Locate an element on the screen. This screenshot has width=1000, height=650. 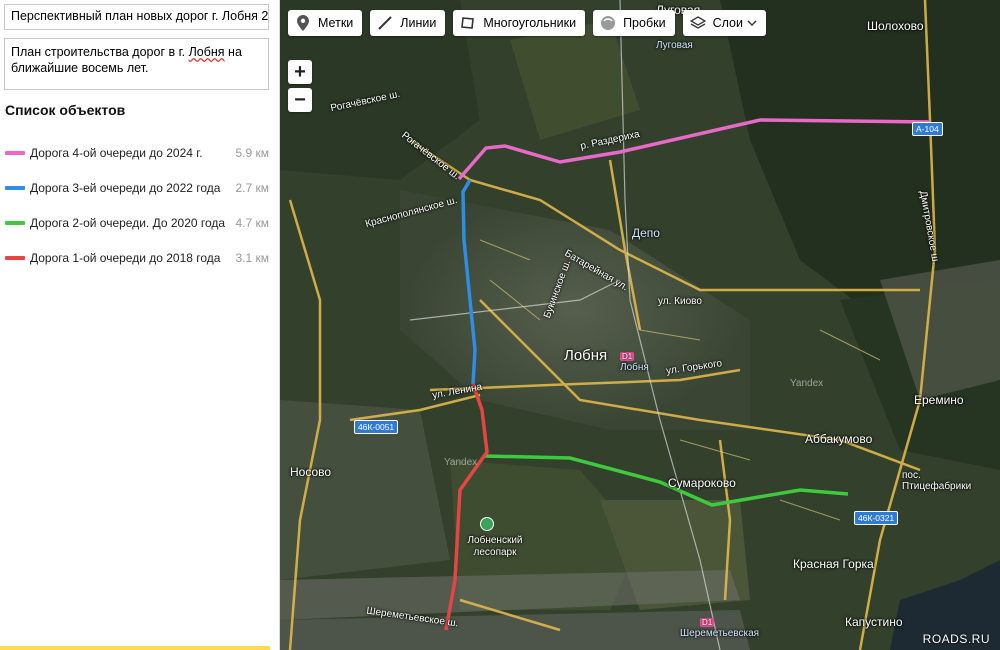
watermark: ROADS.RU is located at coordinates (956, 639).